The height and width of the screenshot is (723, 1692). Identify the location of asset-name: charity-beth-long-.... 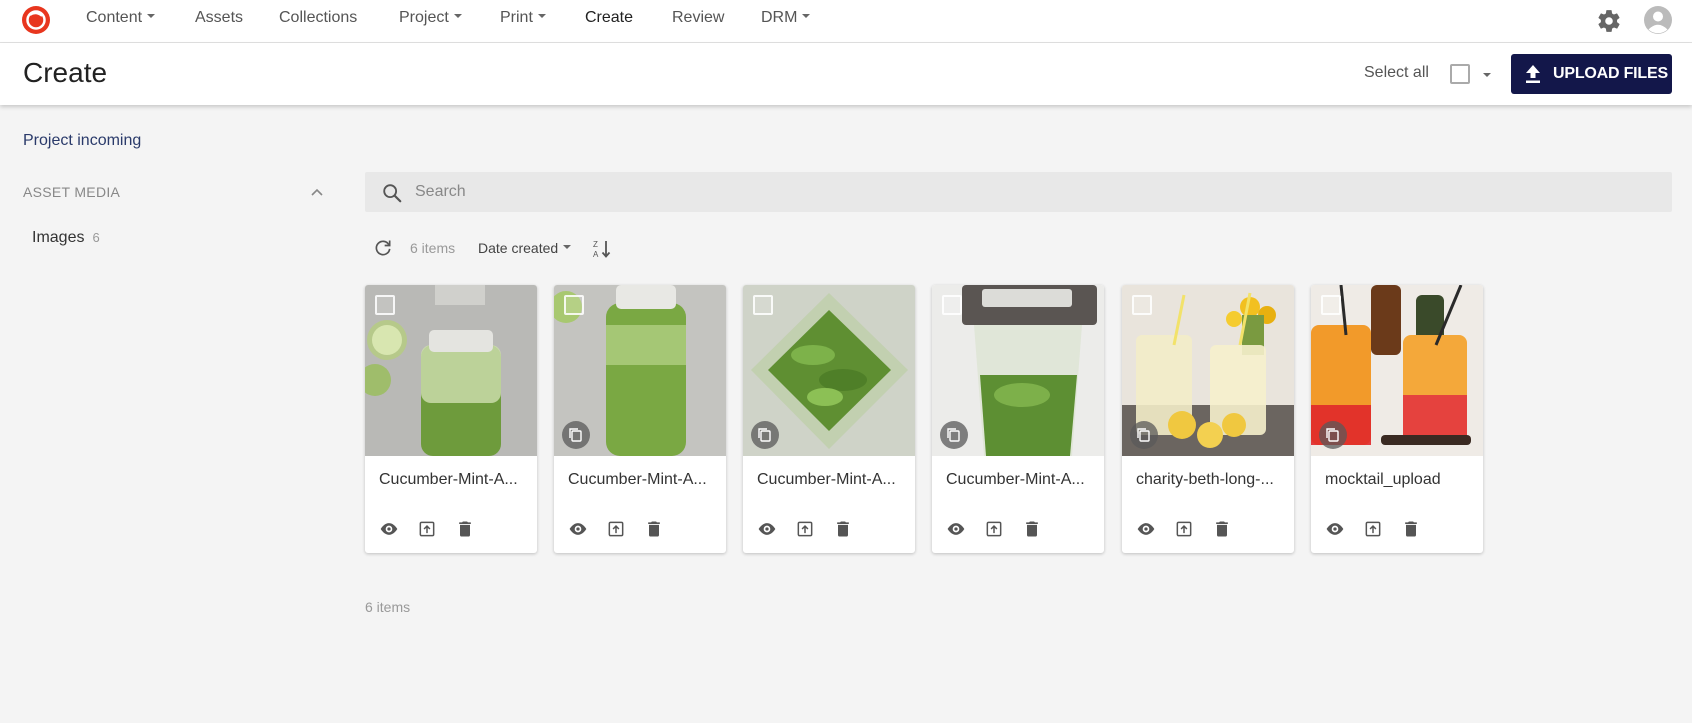
(1205, 479).